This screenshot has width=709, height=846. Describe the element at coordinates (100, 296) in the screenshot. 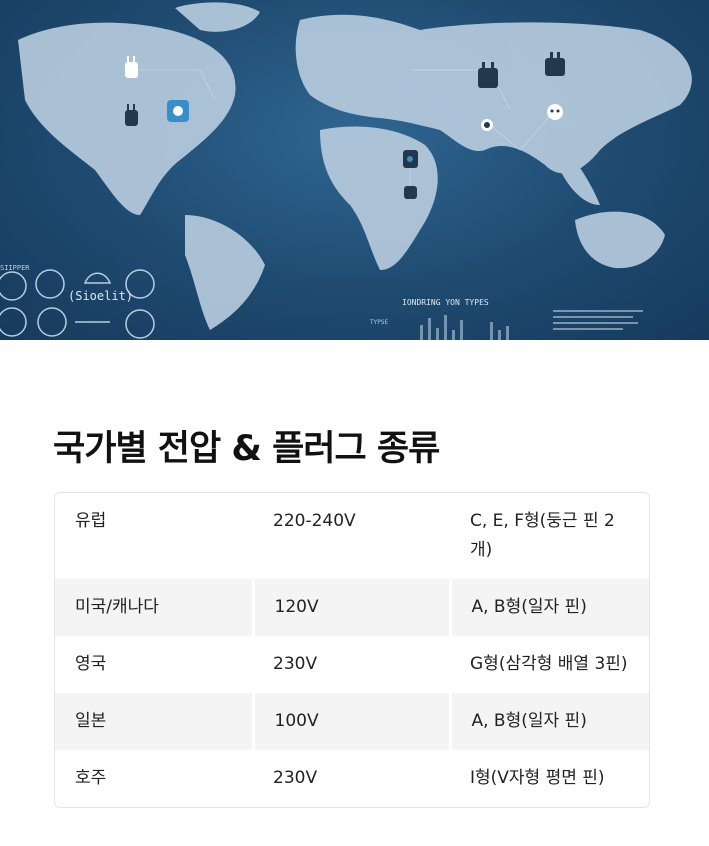

I see `map-label-brand: (Sioelit)` at that location.